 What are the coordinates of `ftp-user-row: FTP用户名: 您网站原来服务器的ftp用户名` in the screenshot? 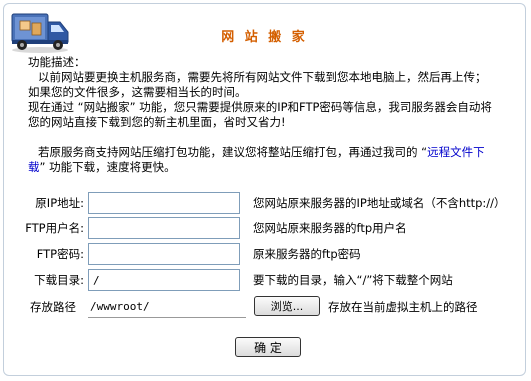 It's located at (264, 229).